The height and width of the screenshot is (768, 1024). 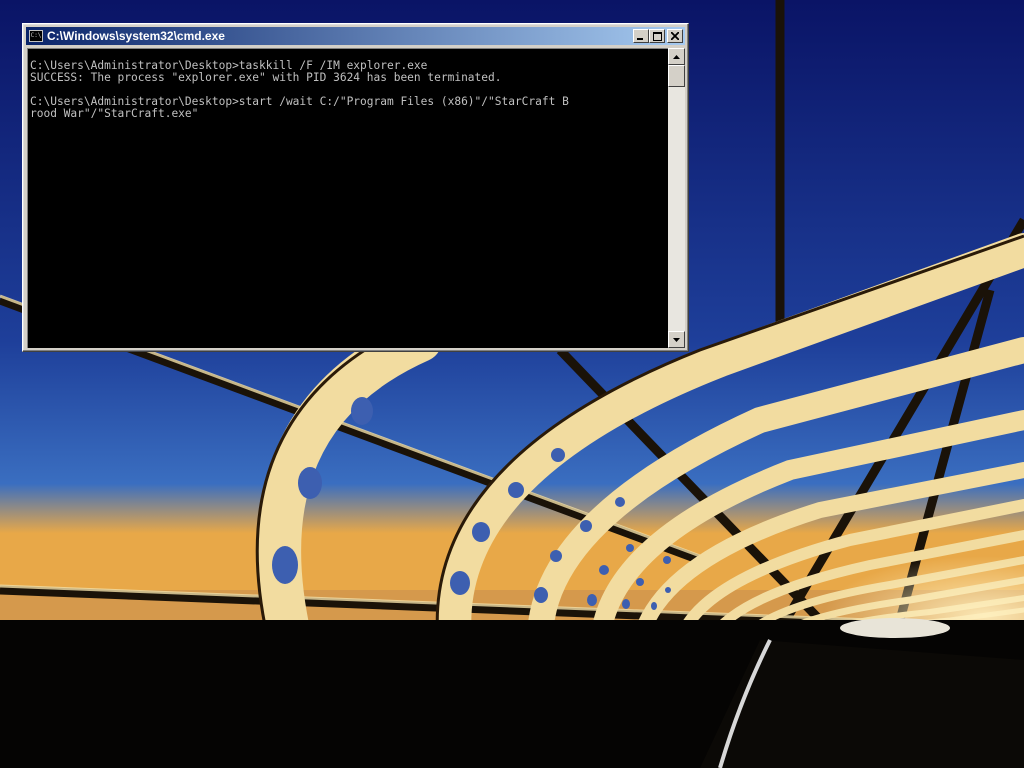 I want to click on minimize-button, so click(x=641, y=36).